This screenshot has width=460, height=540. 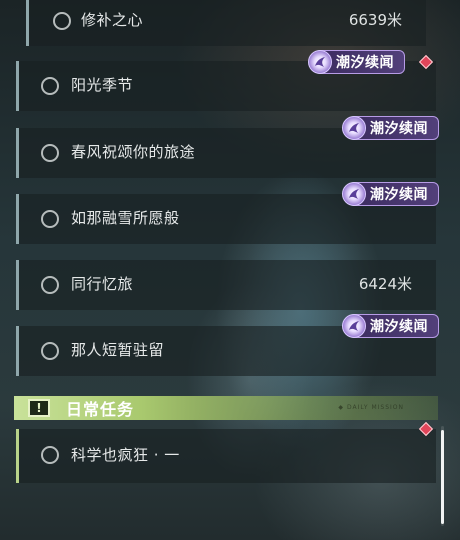 What do you see at coordinates (226, 408) in the screenshot?
I see `daily-quest-section-header: ! 日常任务 ◆ DAILY MISSION` at bounding box center [226, 408].